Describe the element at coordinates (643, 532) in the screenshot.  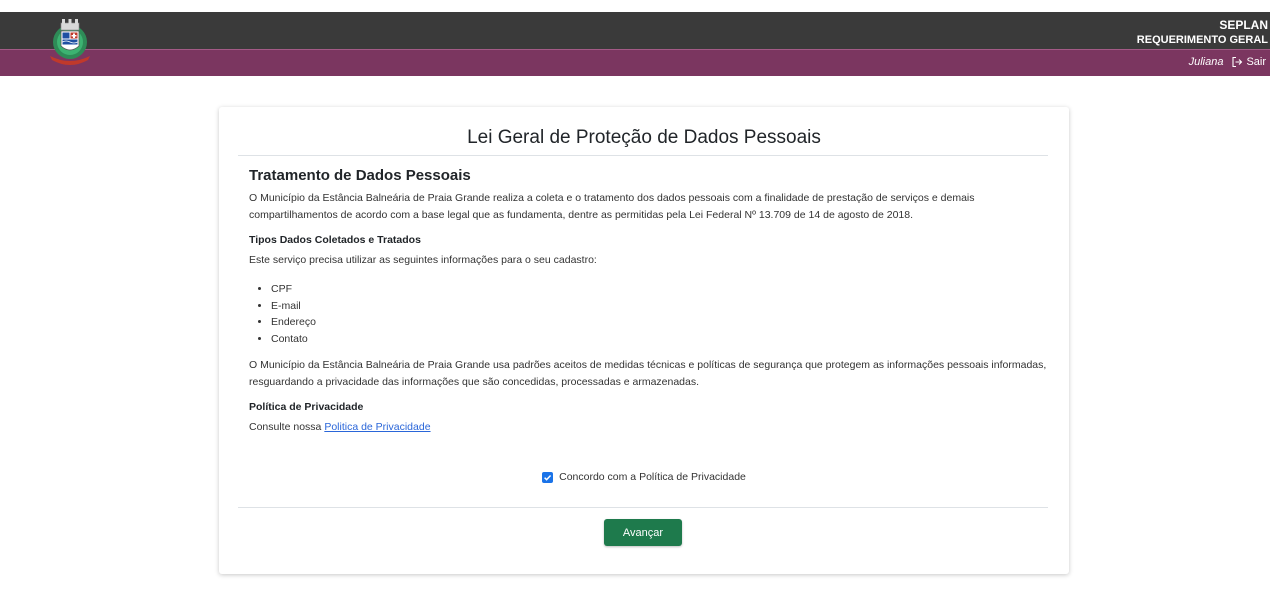
I see `next-button: Avançar` at that location.